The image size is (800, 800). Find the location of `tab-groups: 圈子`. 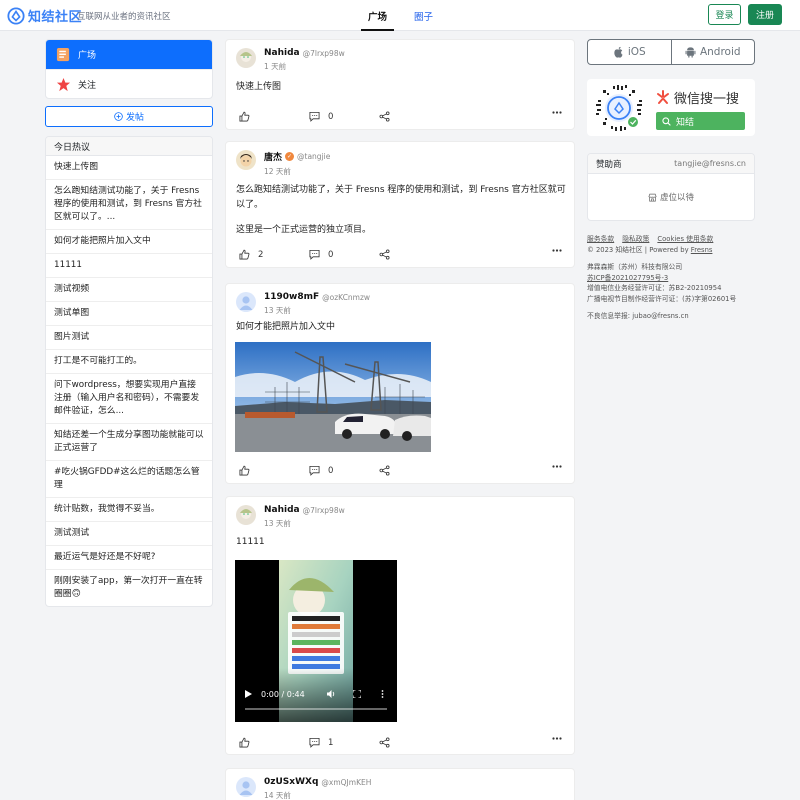

tab-groups: 圈子 is located at coordinates (423, 16).